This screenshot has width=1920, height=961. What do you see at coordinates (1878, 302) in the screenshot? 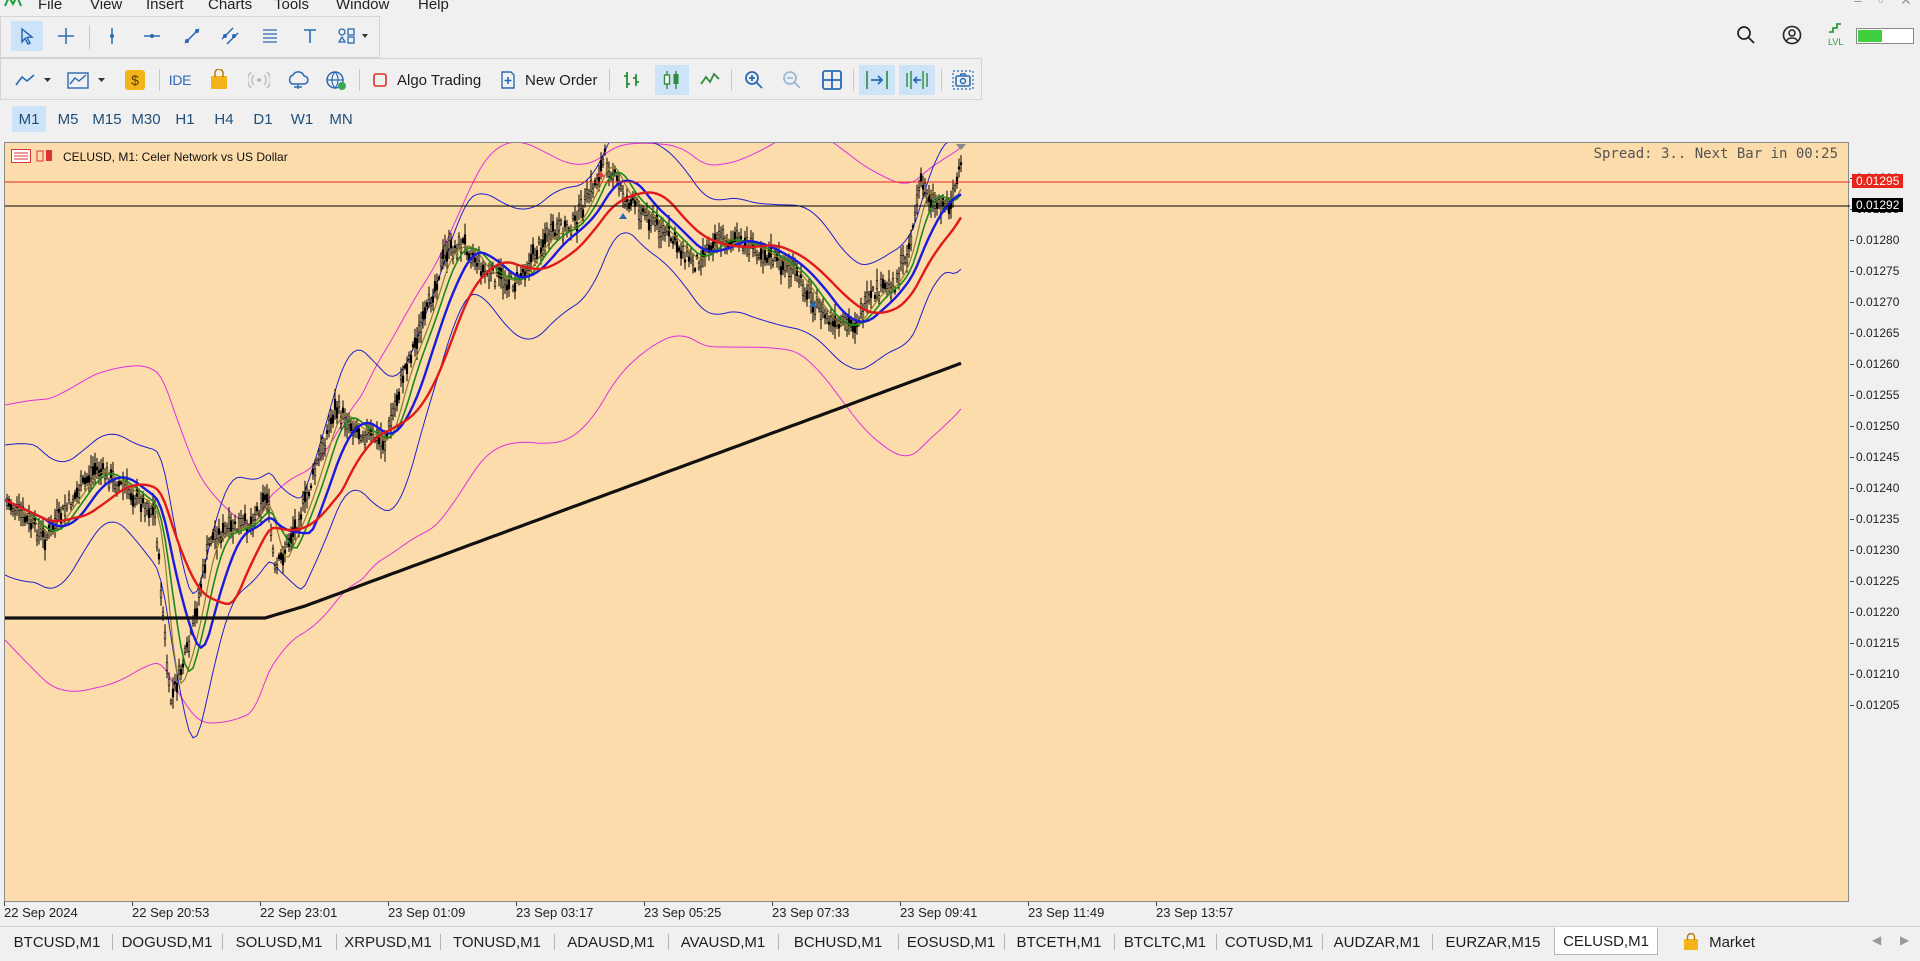
I see `price-label: 0.01270` at bounding box center [1878, 302].